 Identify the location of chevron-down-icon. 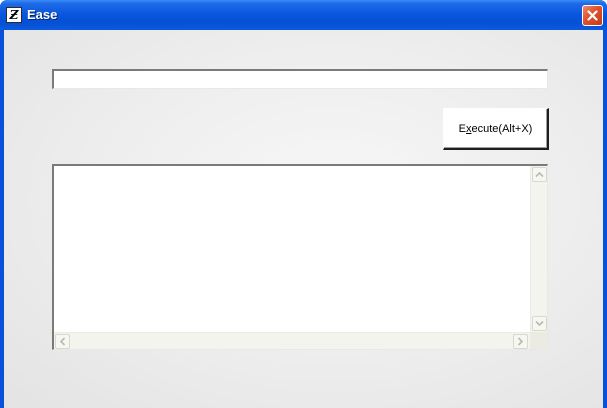
(539, 323).